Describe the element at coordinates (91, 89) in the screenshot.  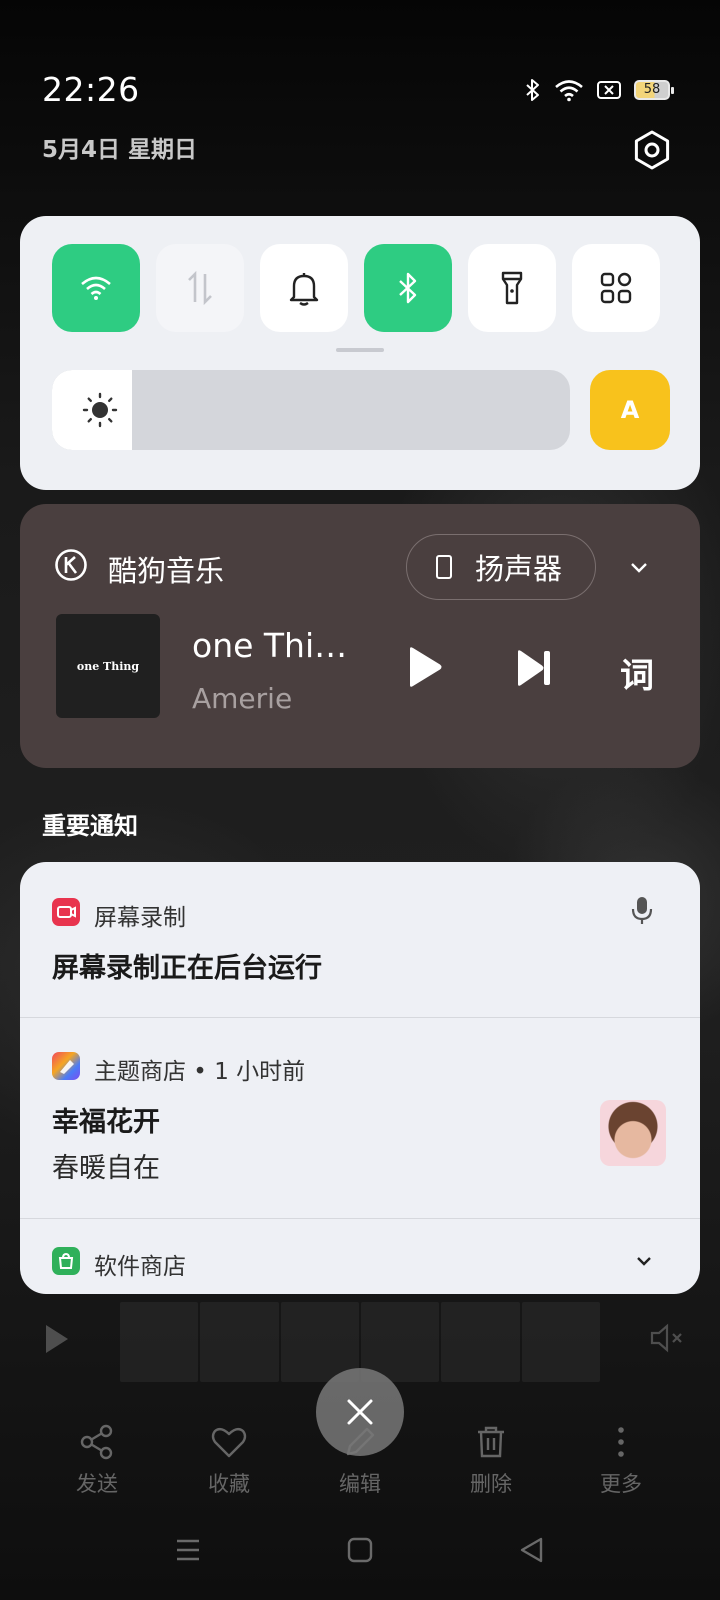
I see `clock: 22:26` at that location.